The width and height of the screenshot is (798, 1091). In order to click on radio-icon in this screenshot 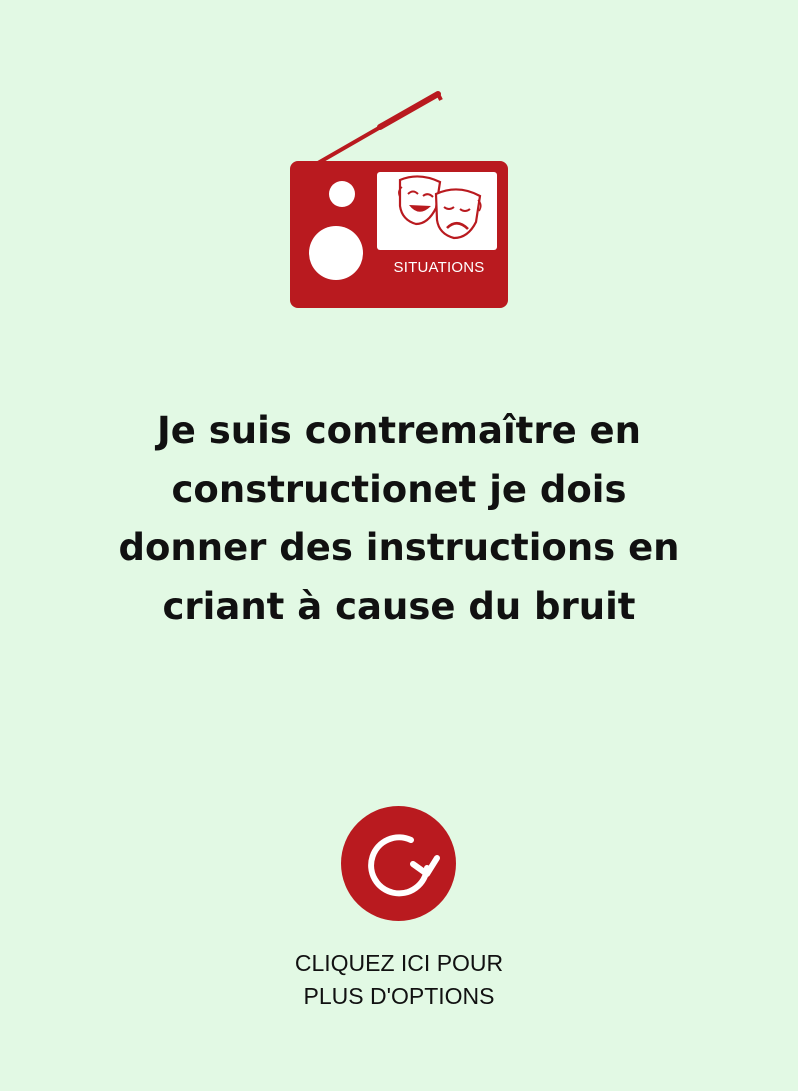, I will do `click(399, 199)`.